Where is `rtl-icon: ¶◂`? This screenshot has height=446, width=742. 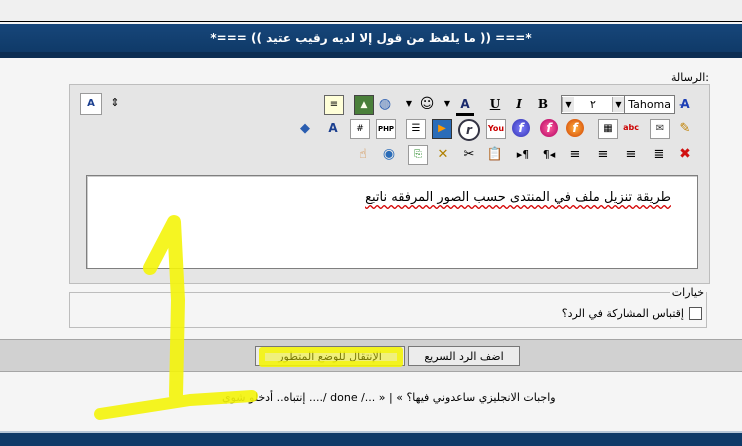
rtl-icon: ¶◂ is located at coordinates (549, 154).